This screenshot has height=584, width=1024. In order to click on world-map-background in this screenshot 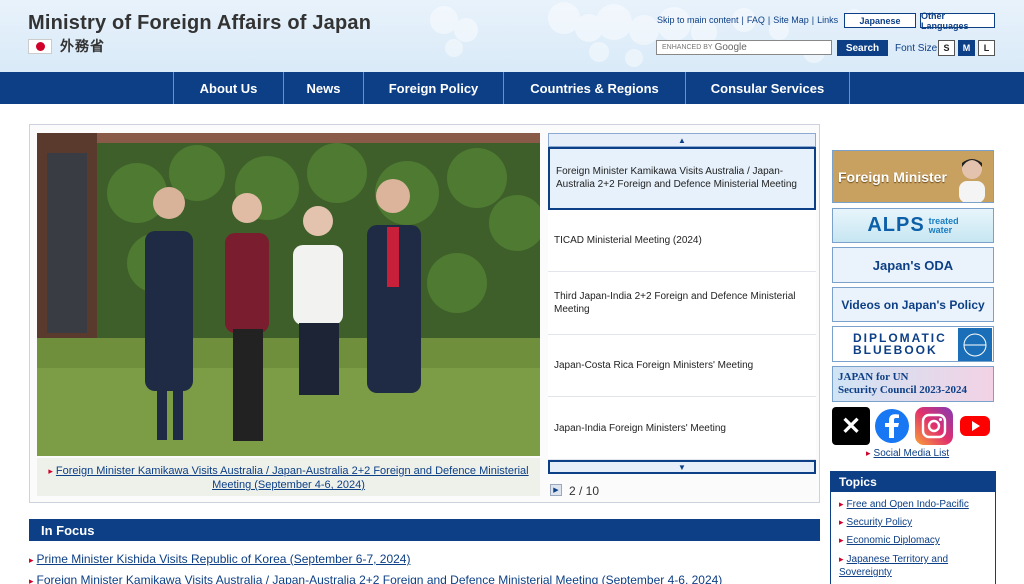, I will do `click(646, 34)`.